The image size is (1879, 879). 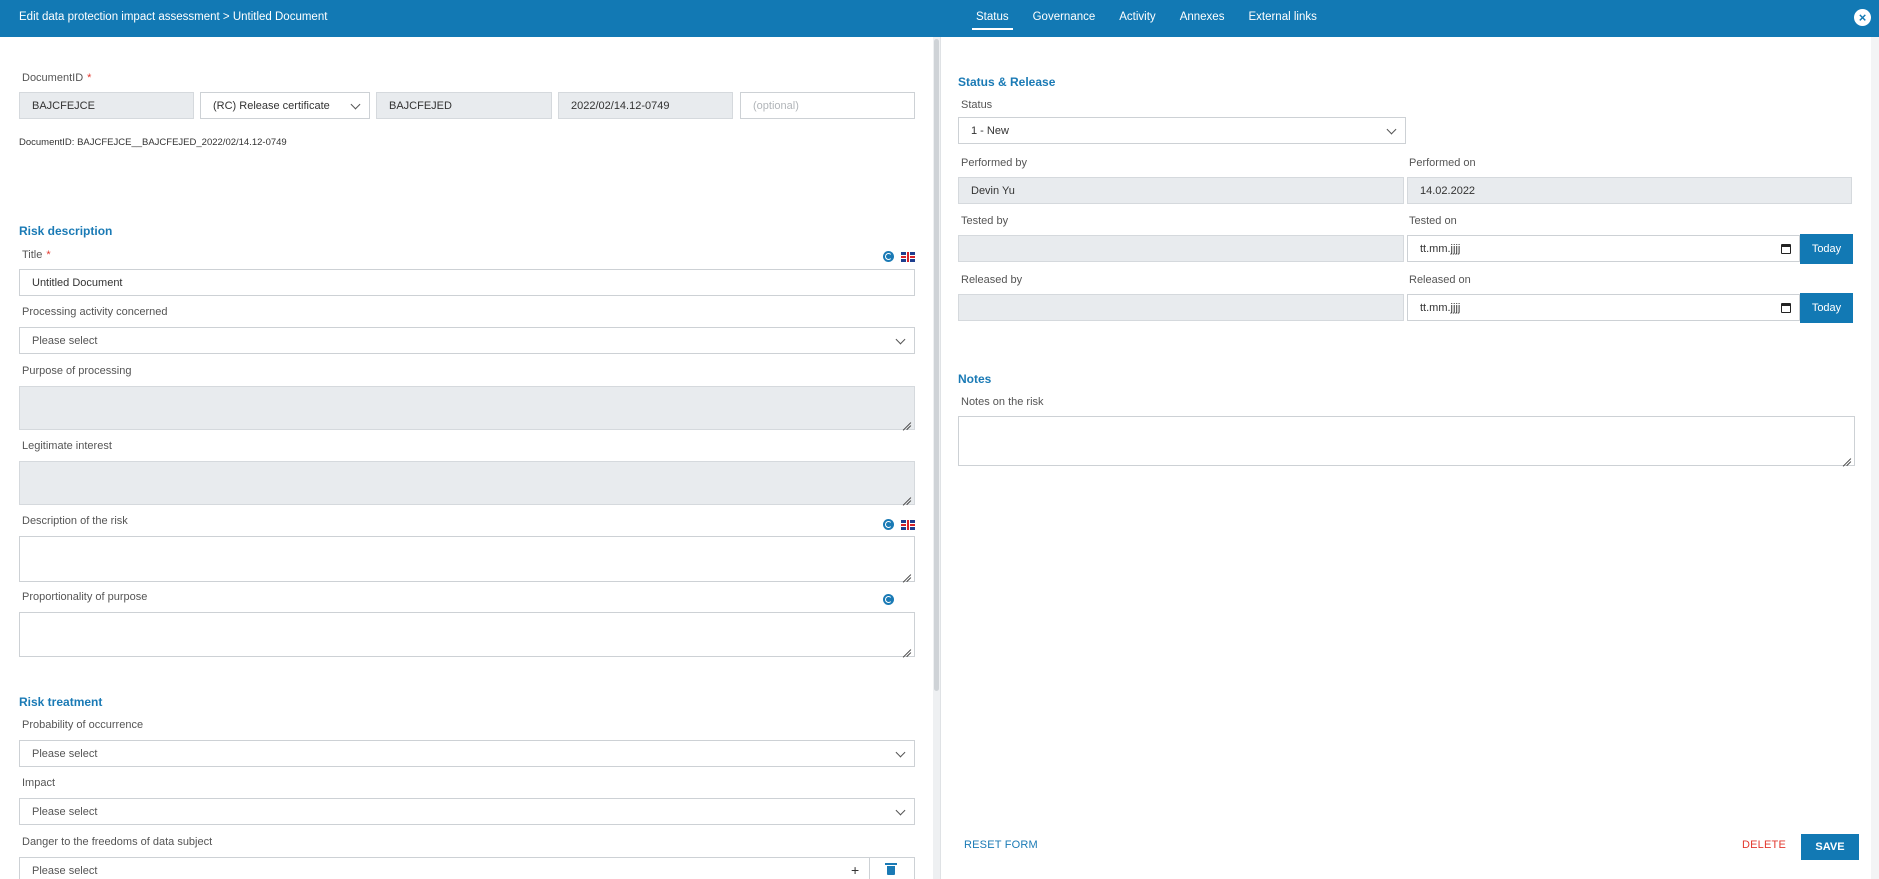 What do you see at coordinates (67, 446) in the screenshot?
I see `legitimate-interest-label: Legitimate interest` at bounding box center [67, 446].